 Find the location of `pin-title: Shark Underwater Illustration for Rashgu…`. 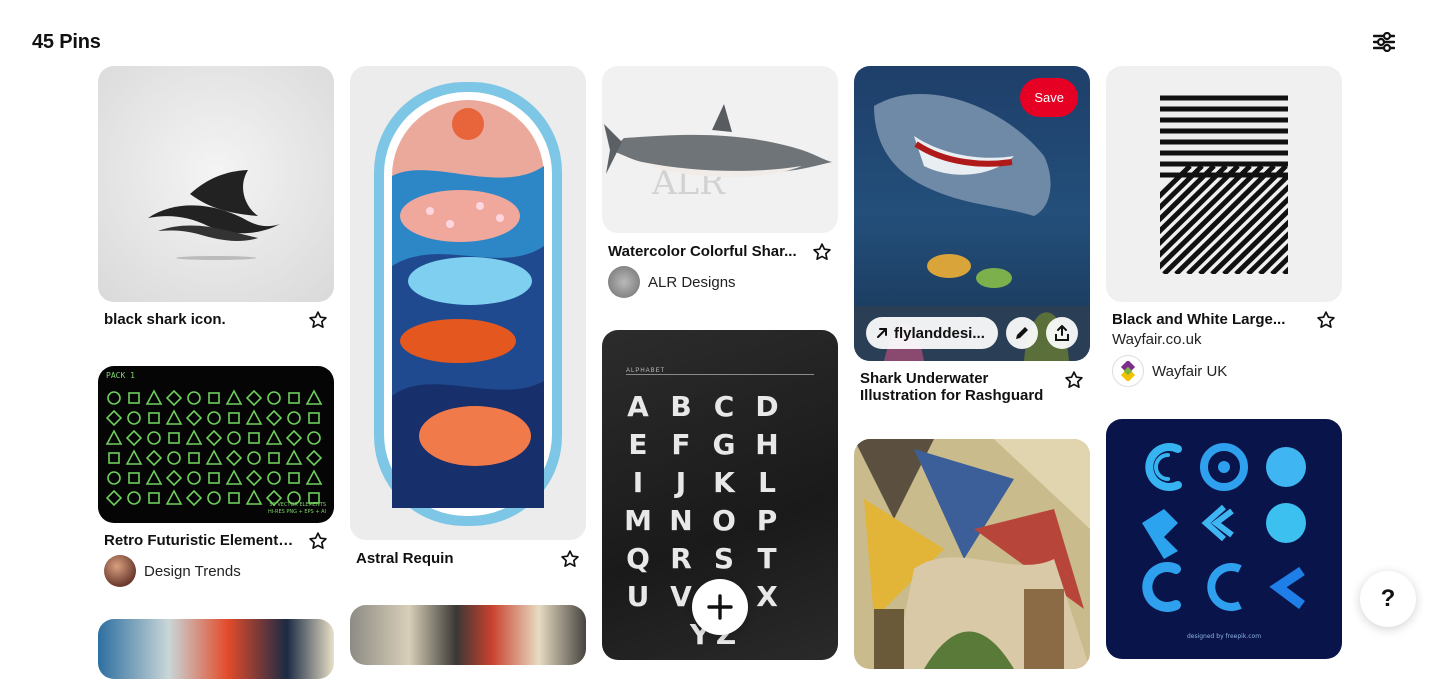

pin-title: Shark Underwater Illustration for Rashgu… is located at coordinates (955, 387).